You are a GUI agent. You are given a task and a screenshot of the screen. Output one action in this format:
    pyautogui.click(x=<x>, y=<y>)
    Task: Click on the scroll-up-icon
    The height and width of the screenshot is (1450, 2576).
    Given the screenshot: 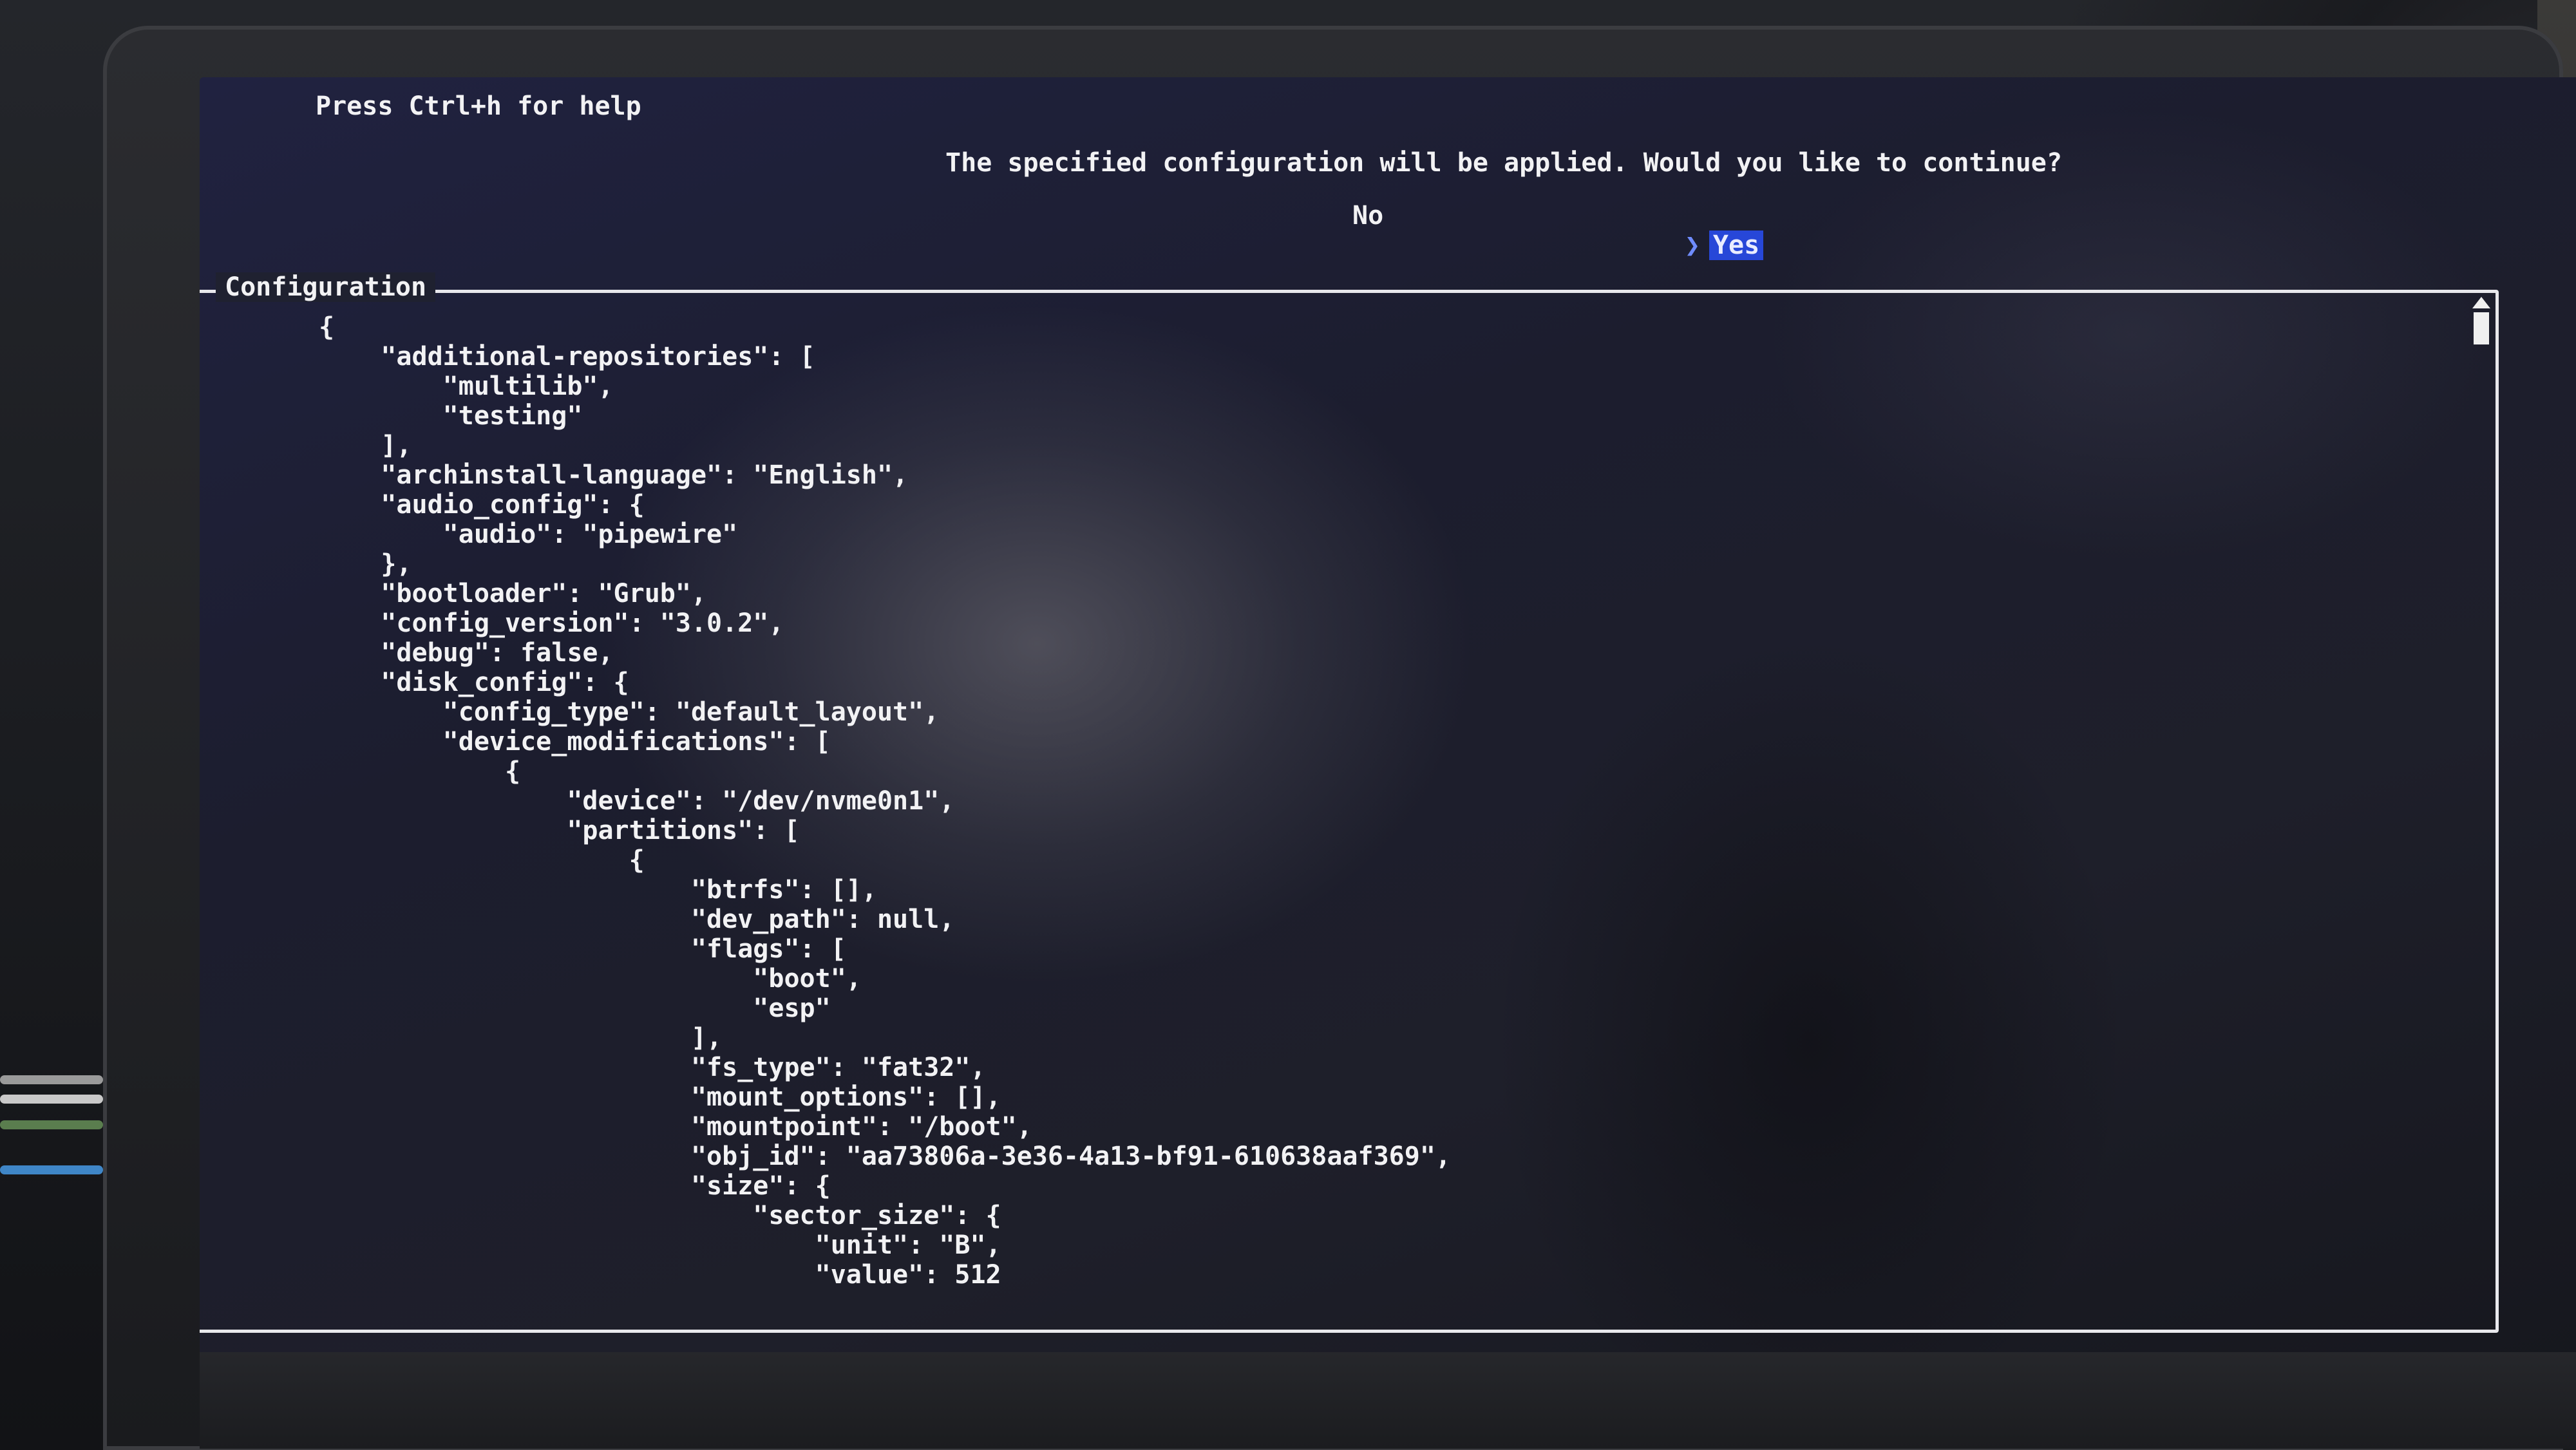 What is the action you would take?
    pyautogui.click(x=2481, y=302)
    